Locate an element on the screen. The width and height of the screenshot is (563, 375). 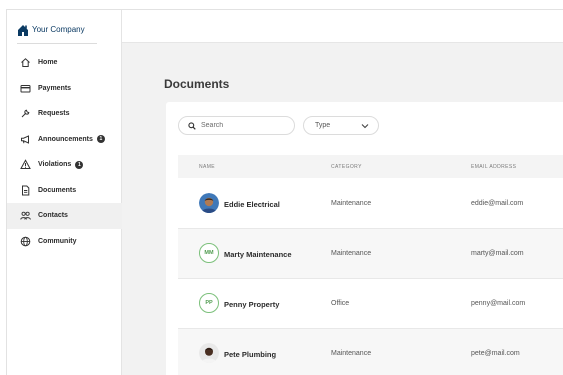
contact-category: Office is located at coordinates (340, 303).